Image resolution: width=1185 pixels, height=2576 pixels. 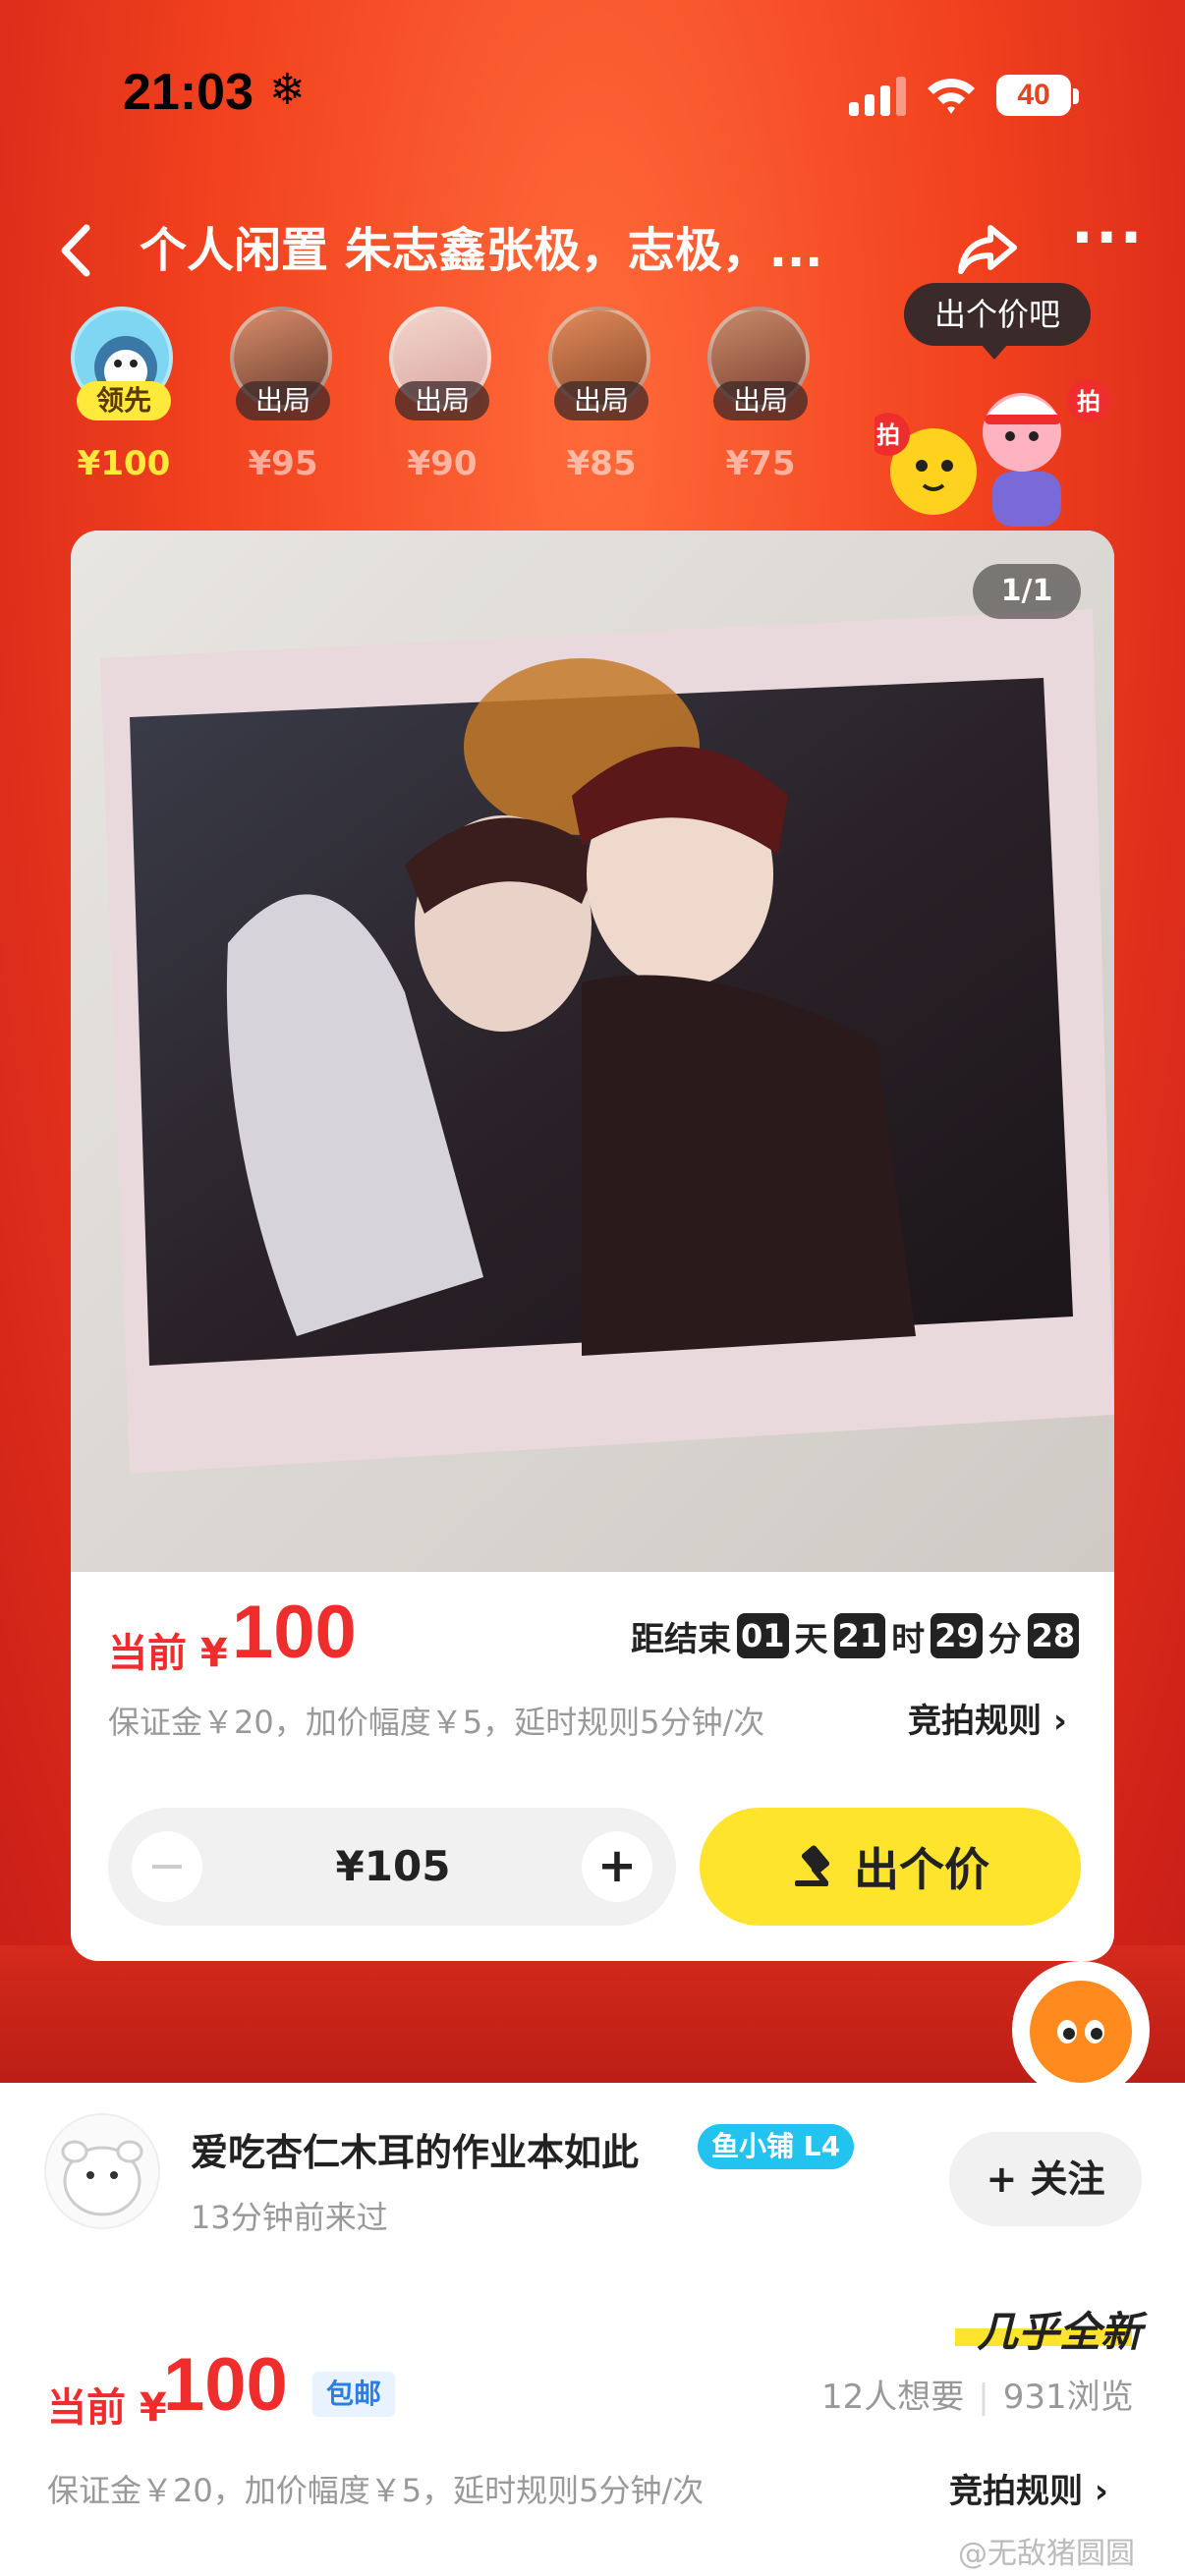 I want to click on follow-button: + 关注, so click(x=1045, y=2179).